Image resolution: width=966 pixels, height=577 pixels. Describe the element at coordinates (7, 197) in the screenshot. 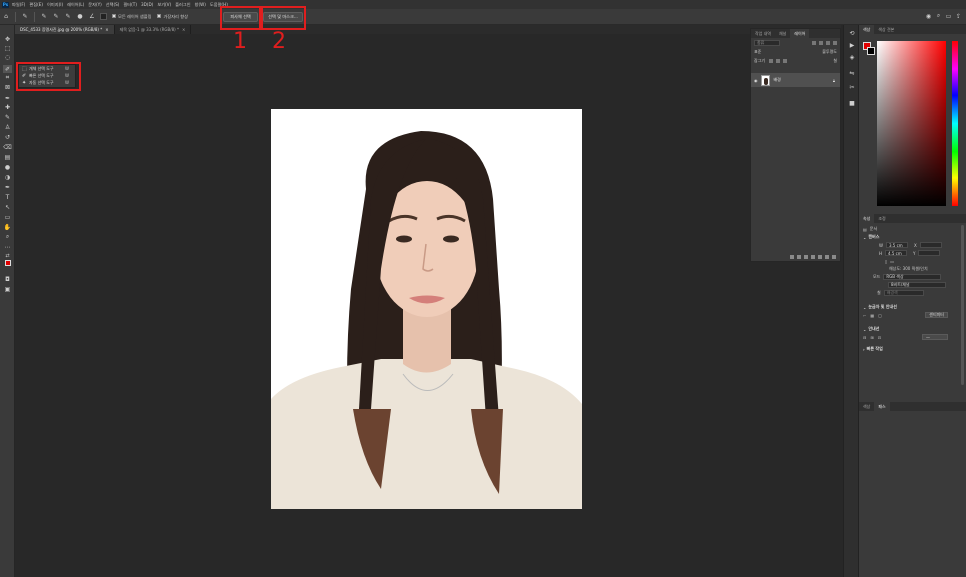

I see `type-tool-icon: T` at that location.